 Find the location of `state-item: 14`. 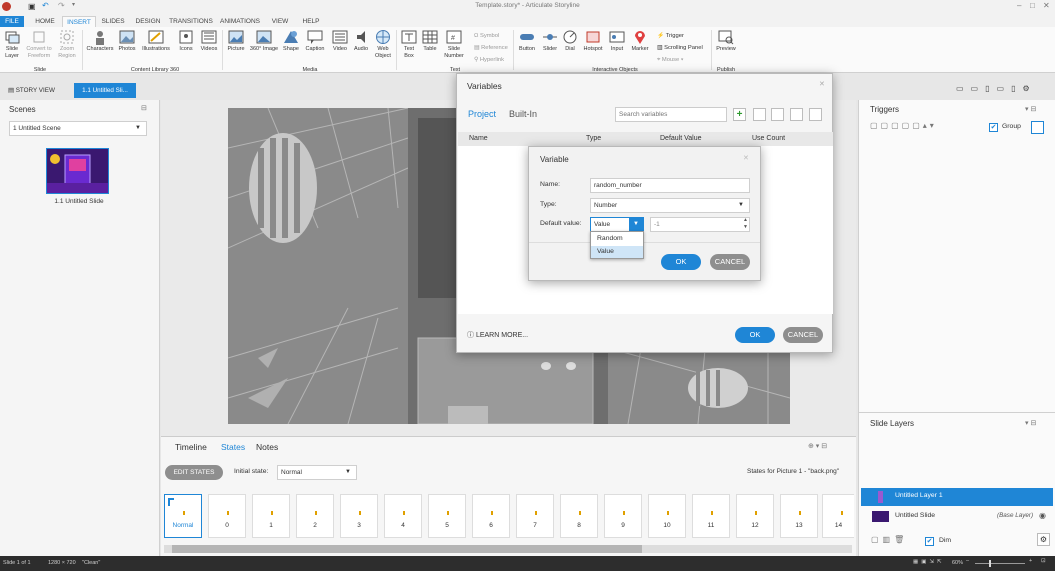

state-item: 14 is located at coordinates (838, 516).